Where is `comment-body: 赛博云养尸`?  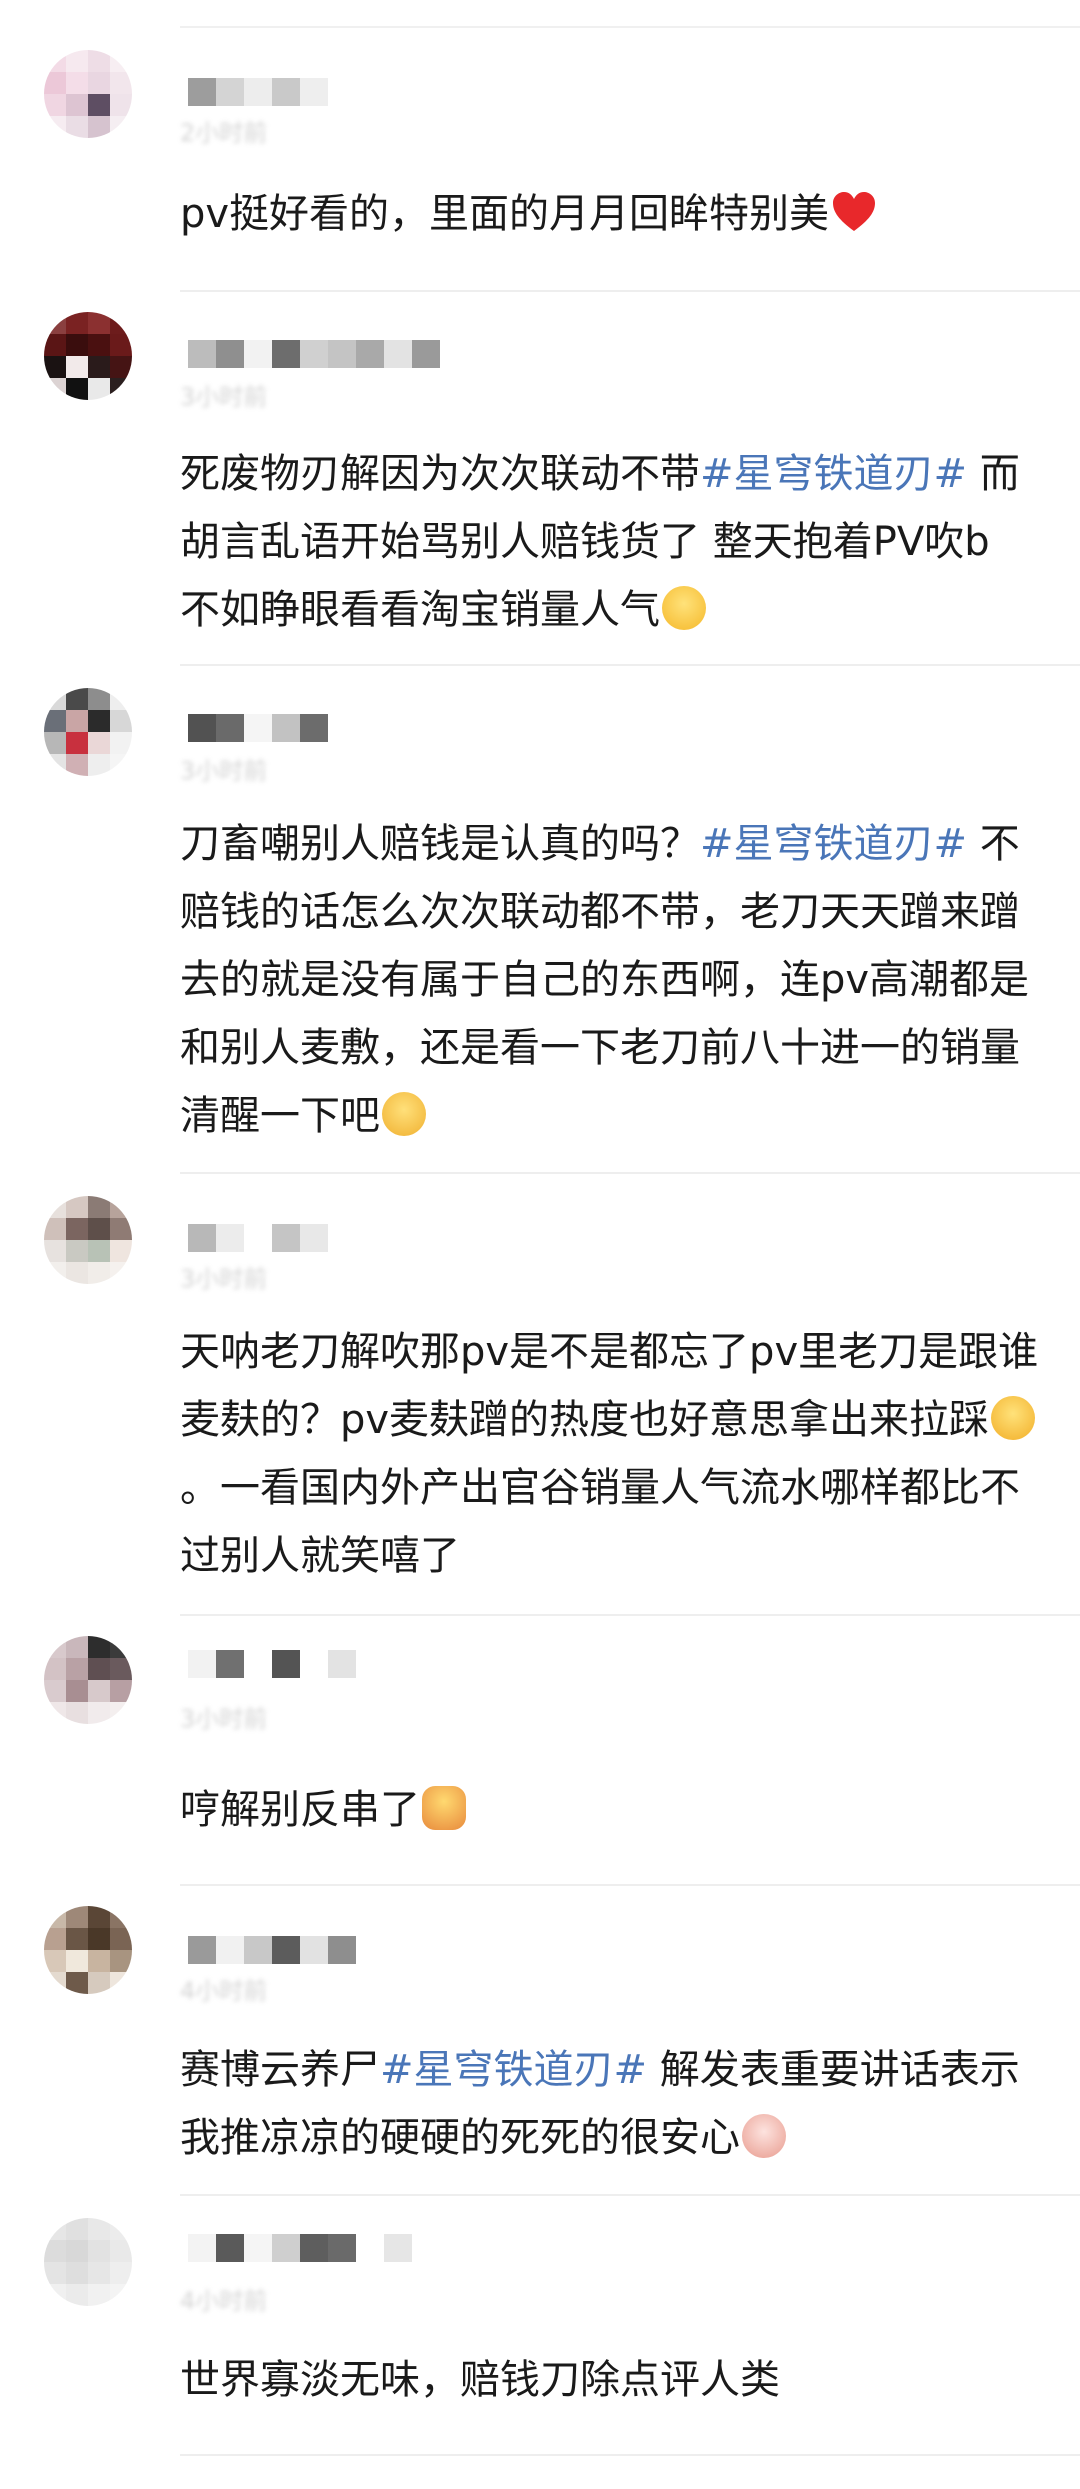
comment-body: 赛博云养尸 is located at coordinates (280, 2070).